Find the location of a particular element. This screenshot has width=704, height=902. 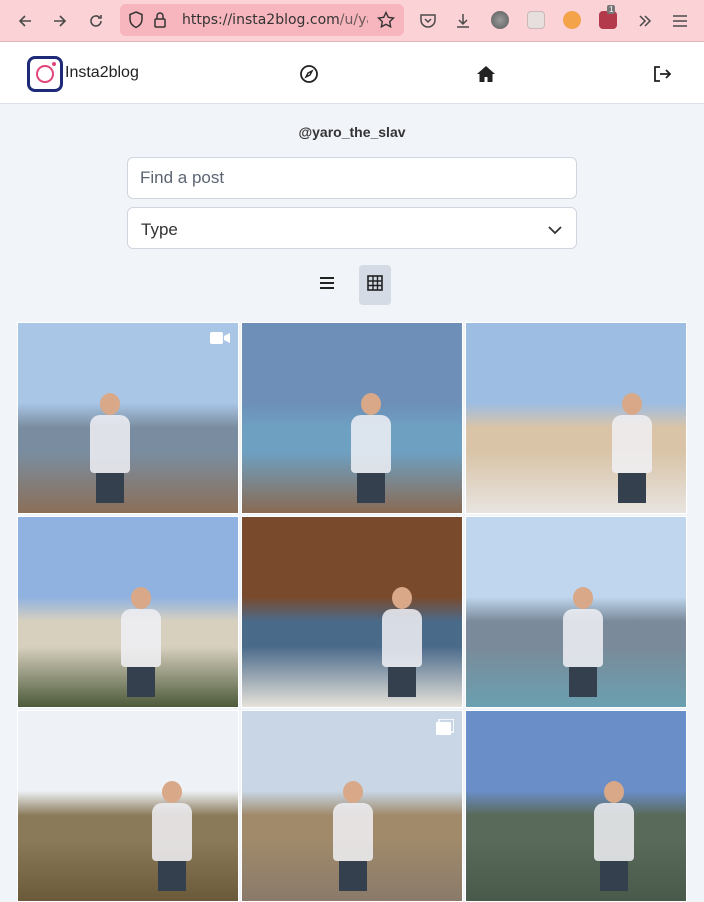

list-view-button is located at coordinates (327, 285).